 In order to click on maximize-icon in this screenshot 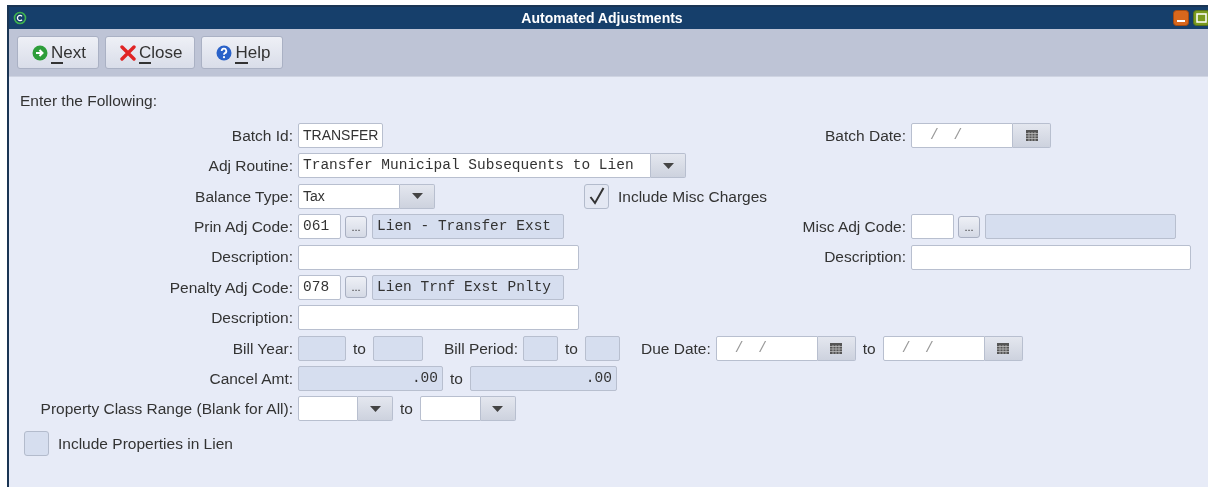, I will do `click(1200, 18)`.